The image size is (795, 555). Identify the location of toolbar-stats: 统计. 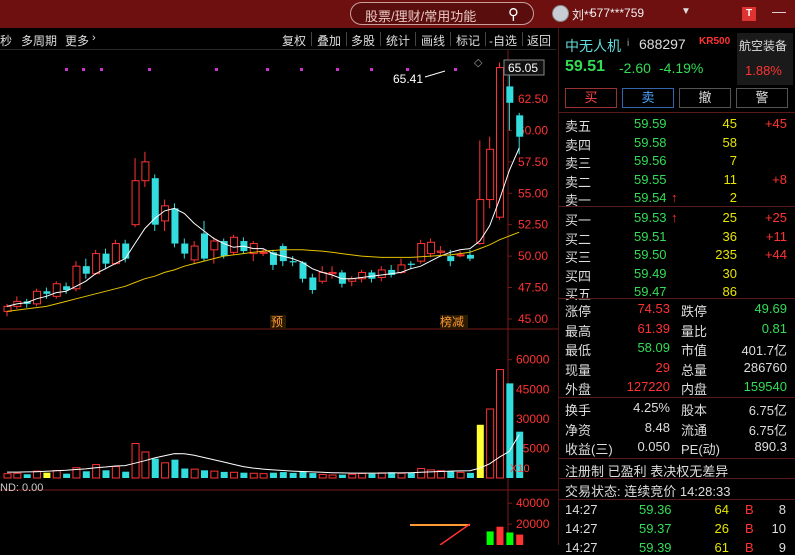
(398, 40).